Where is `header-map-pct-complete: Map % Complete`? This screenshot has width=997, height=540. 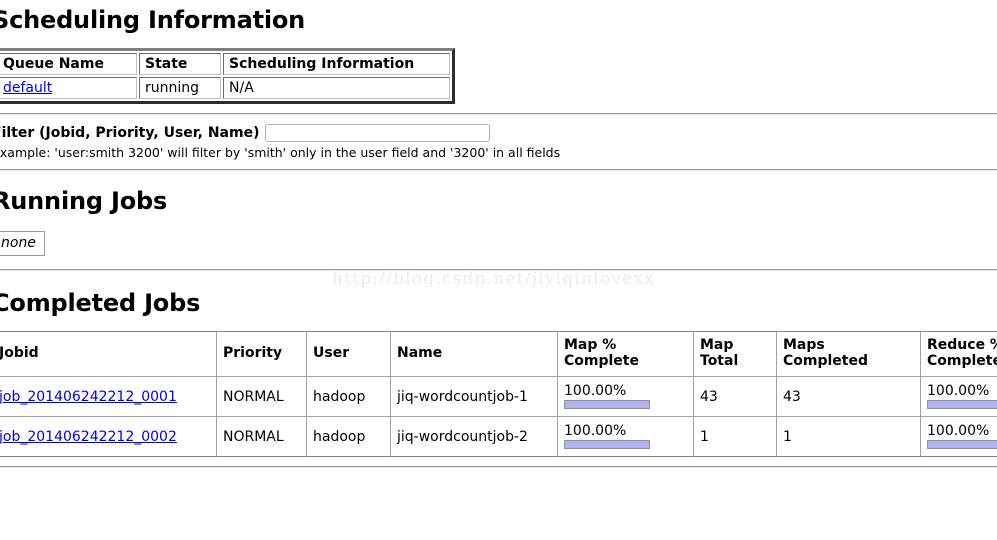
header-map-pct-complete: Map % Complete is located at coordinates (625, 354).